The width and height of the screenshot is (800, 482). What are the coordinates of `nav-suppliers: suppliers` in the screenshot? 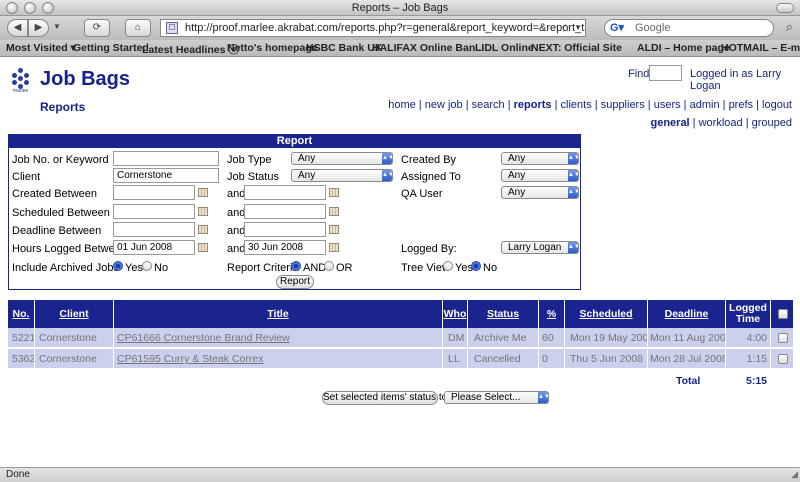 It's located at (623, 105).